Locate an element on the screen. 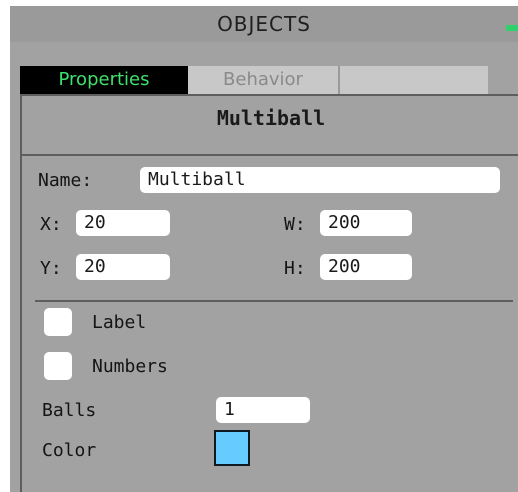 The image size is (518, 492). balls-input: 1 is located at coordinates (263, 410).